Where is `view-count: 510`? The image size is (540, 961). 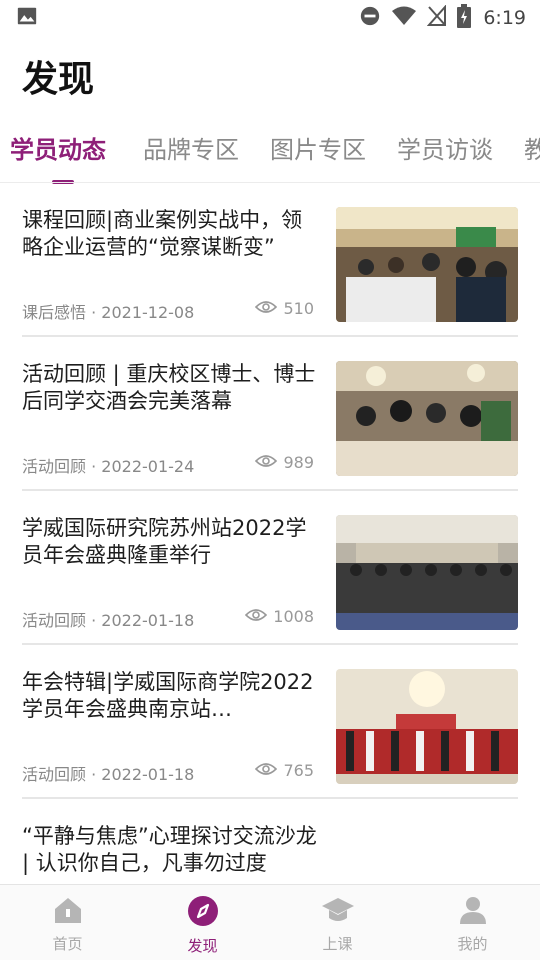
view-count: 510 is located at coordinates (298, 308).